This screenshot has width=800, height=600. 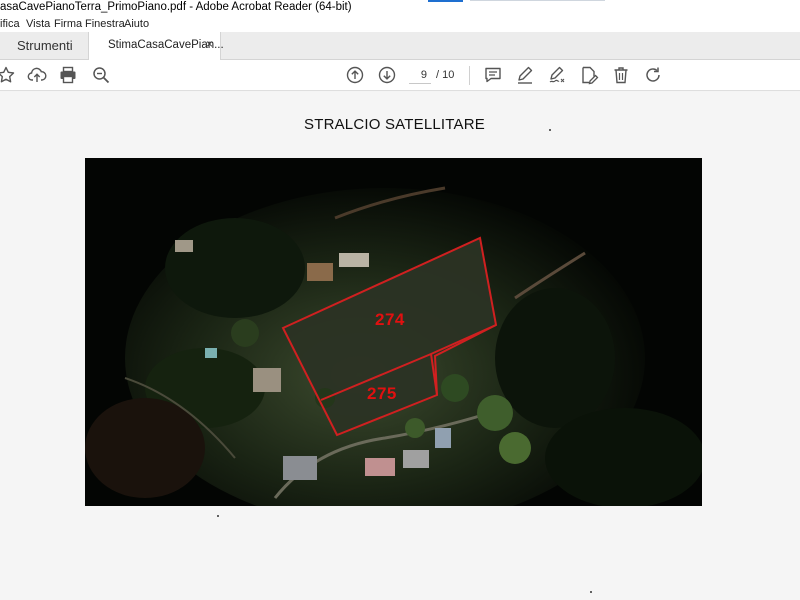 What do you see at coordinates (355, 75) in the screenshot?
I see `page-up-icon` at bounding box center [355, 75].